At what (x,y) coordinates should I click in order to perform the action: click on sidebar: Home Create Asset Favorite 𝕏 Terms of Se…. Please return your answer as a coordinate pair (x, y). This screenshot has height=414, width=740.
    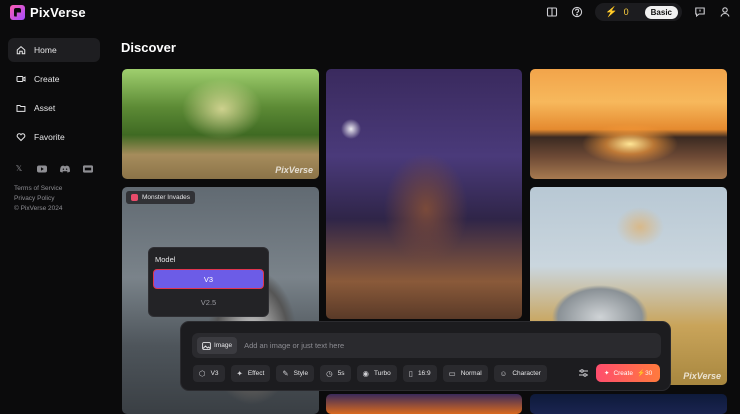
    Looking at the image, I should click on (55, 222).